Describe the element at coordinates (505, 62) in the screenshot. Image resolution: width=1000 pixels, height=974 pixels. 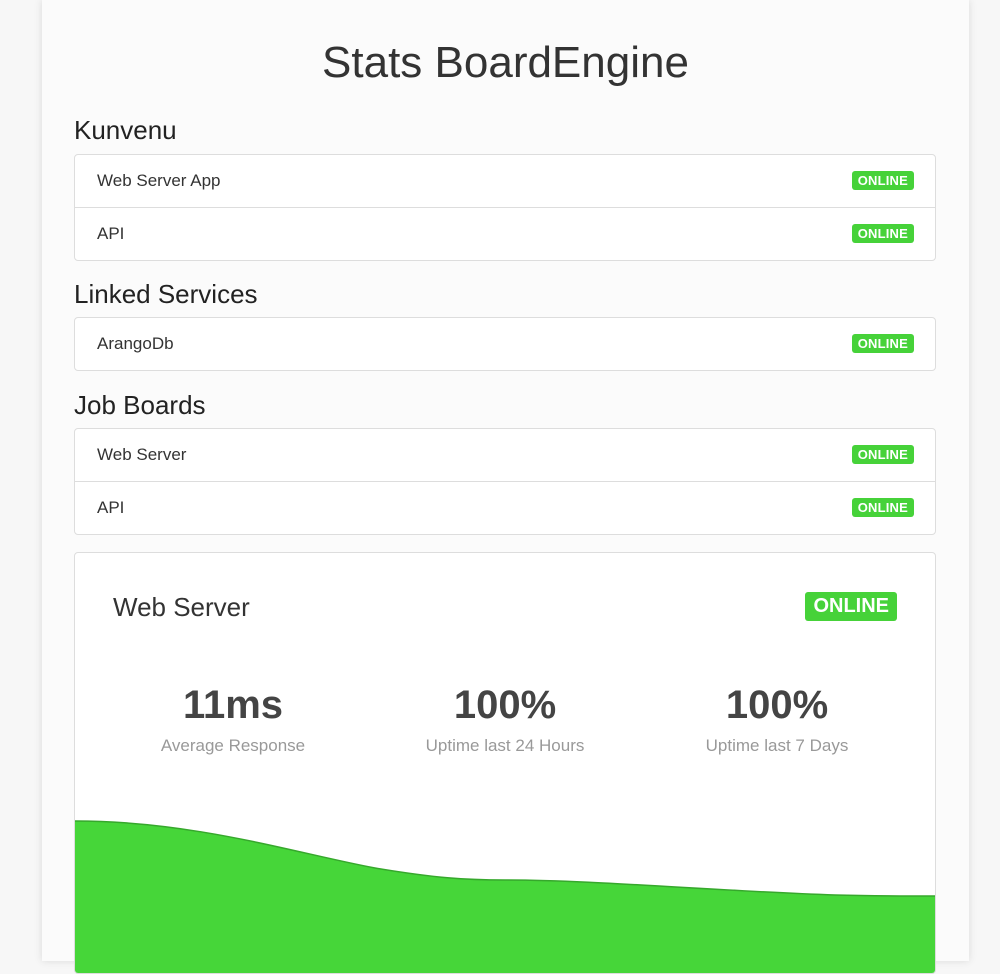
I see `page-title: Stats BoardEngine` at that location.